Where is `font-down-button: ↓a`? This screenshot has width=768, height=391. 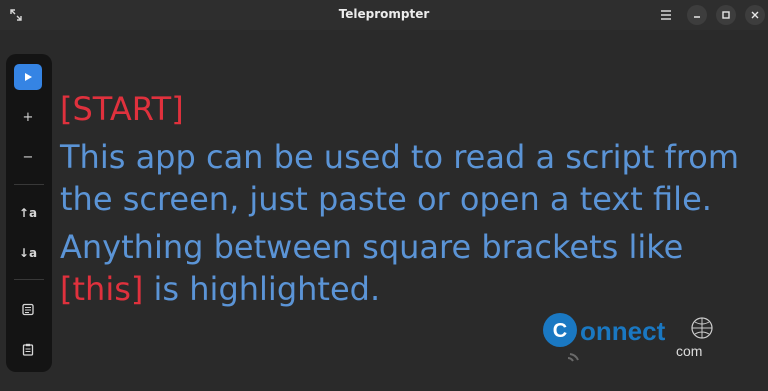 font-down-button: ↓a is located at coordinates (28, 253).